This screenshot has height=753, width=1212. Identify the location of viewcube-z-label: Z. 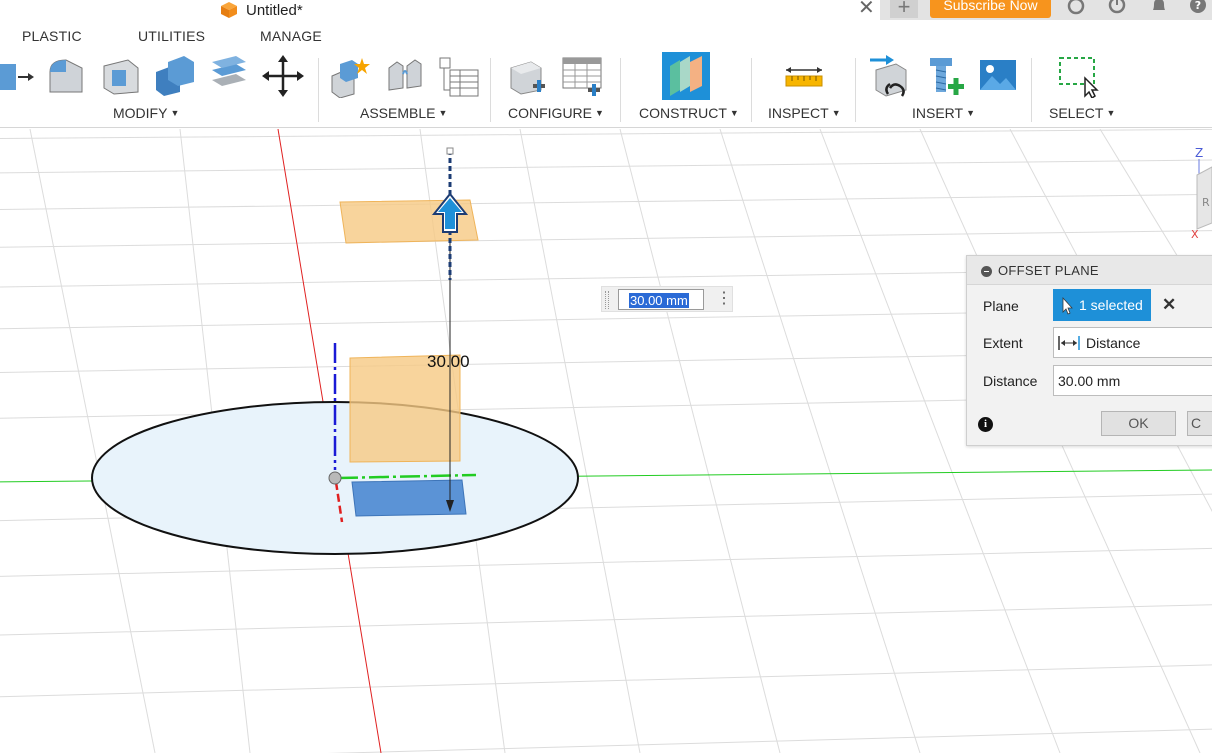
(1199, 153).